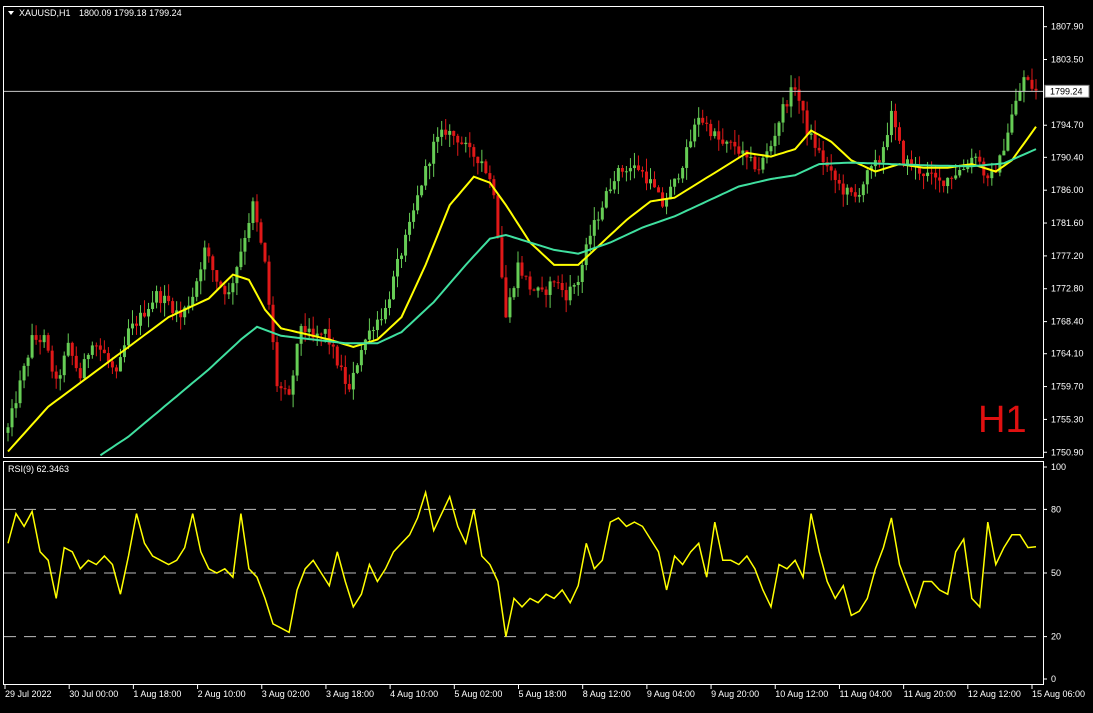 This screenshot has height=713, width=1093. What do you see at coordinates (801, 694) in the screenshot?
I see `time-tick-label: 10 Aug 12:00` at bounding box center [801, 694].